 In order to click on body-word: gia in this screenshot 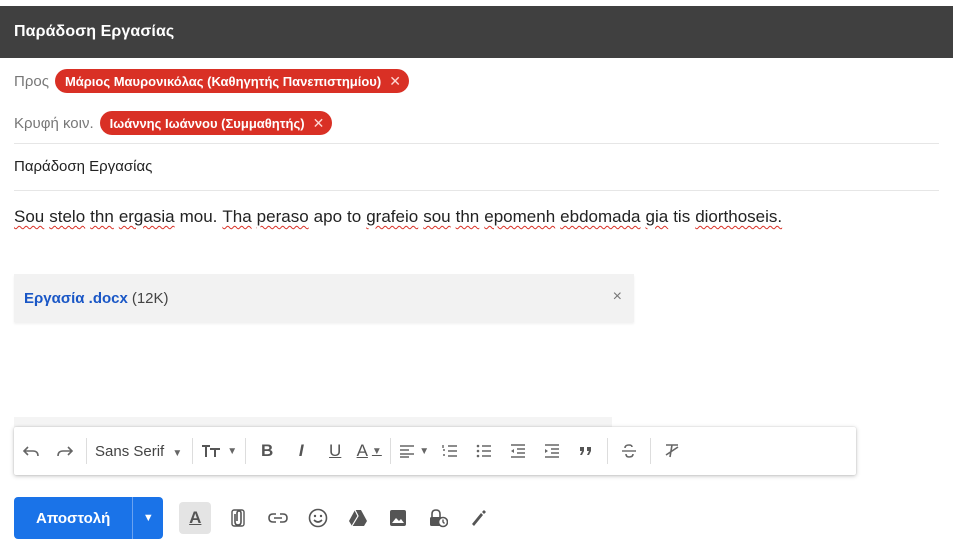, I will do `click(657, 216)`.